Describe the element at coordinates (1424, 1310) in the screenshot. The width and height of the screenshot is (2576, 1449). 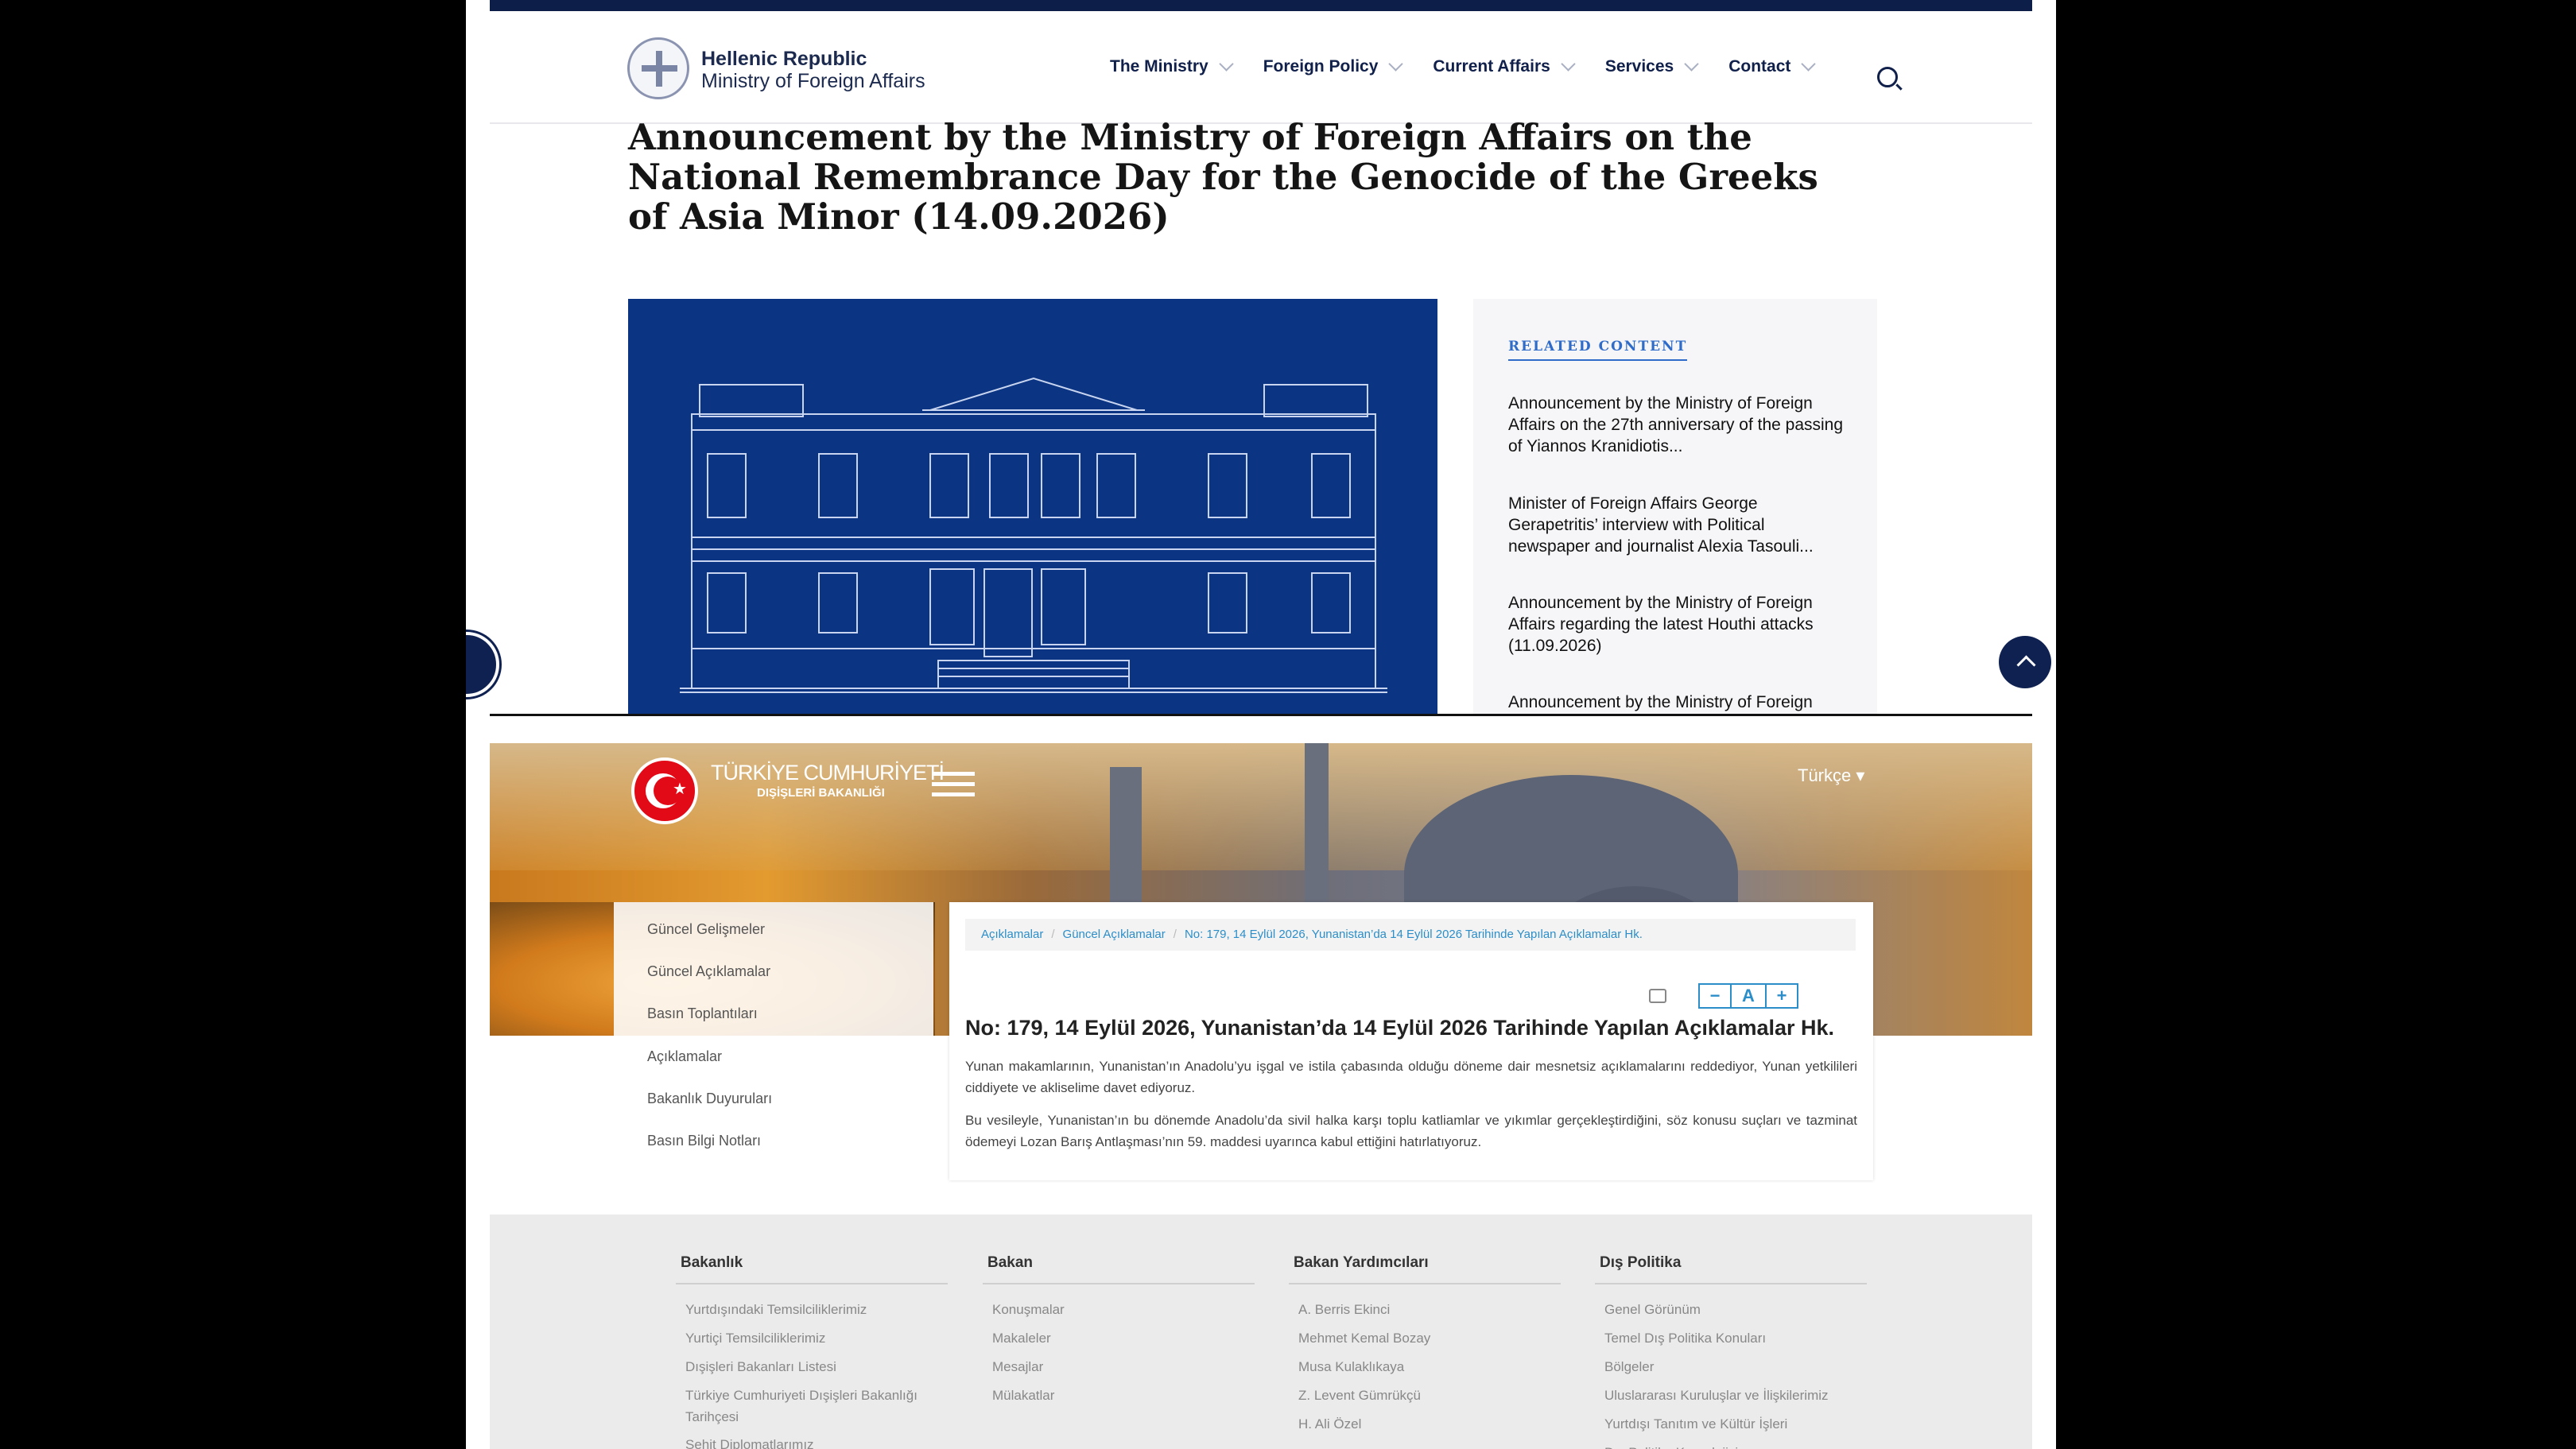
I see `footer-link: A. Berris Ekinci` at that location.